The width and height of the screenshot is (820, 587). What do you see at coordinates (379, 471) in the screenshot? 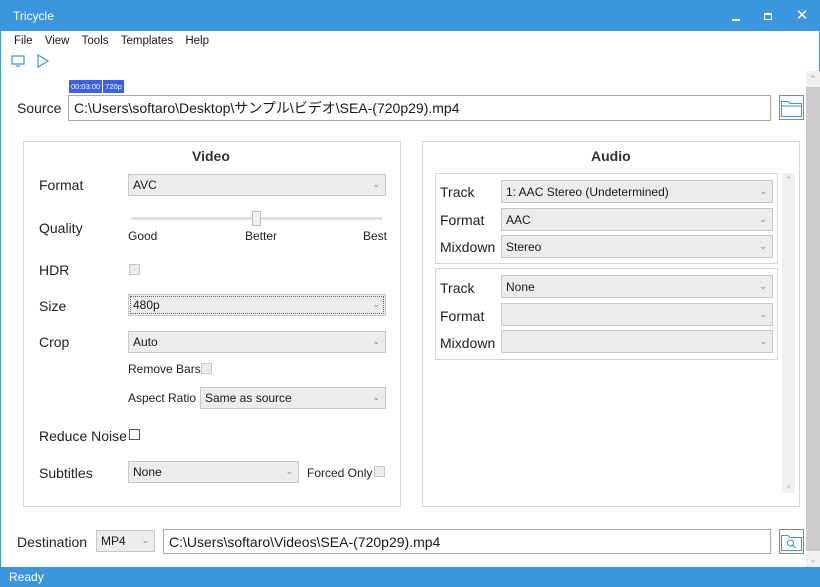
I see `forced-only-checkbox` at bounding box center [379, 471].